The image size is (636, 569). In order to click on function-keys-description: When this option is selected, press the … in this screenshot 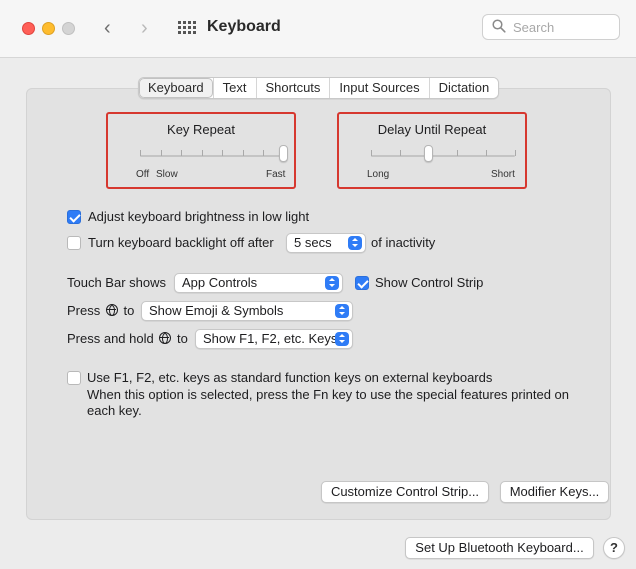, I will do `click(328, 402)`.